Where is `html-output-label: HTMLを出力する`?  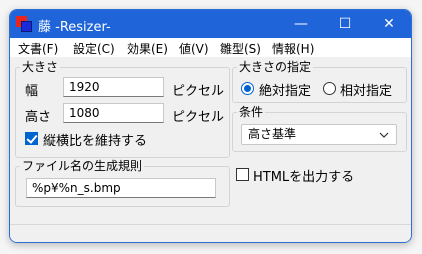 html-output-label: HTMLを出力する is located at coordinates (303, 175).